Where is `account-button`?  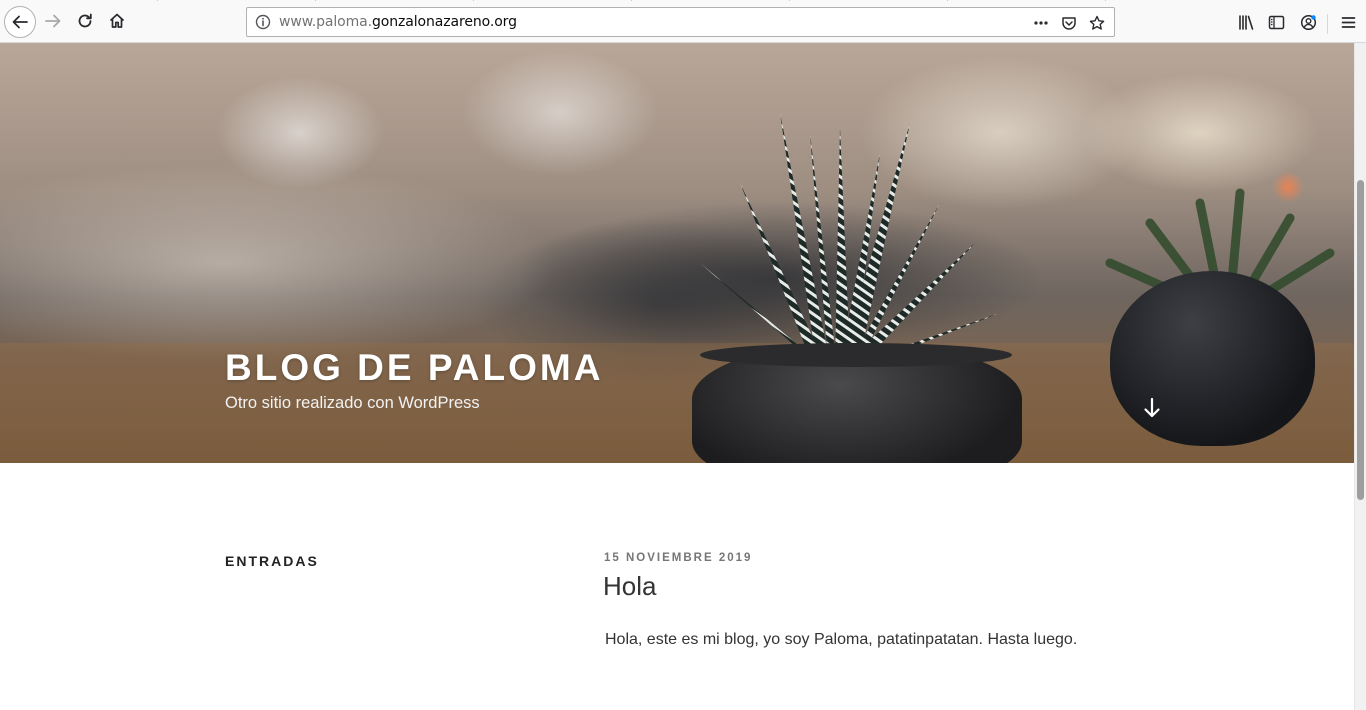 account-button is located at coordinates (1308, 22).